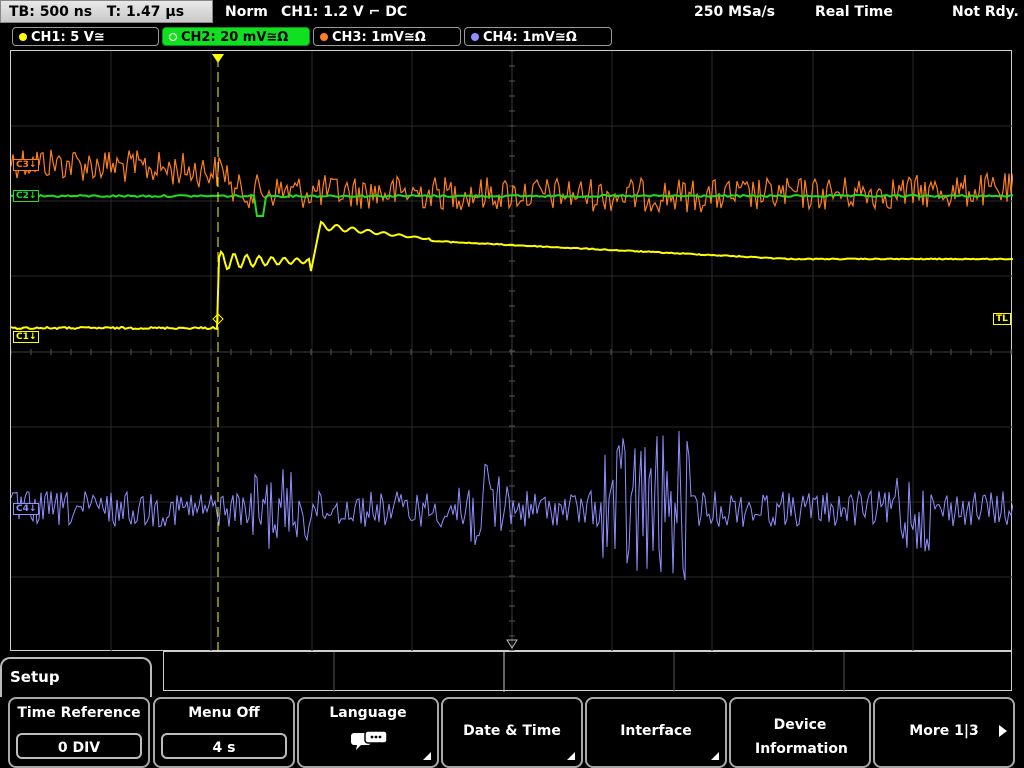 The height and width of the screenshot is (768, 1024). I want to click on ch3-color-icon, so click(324, 37).